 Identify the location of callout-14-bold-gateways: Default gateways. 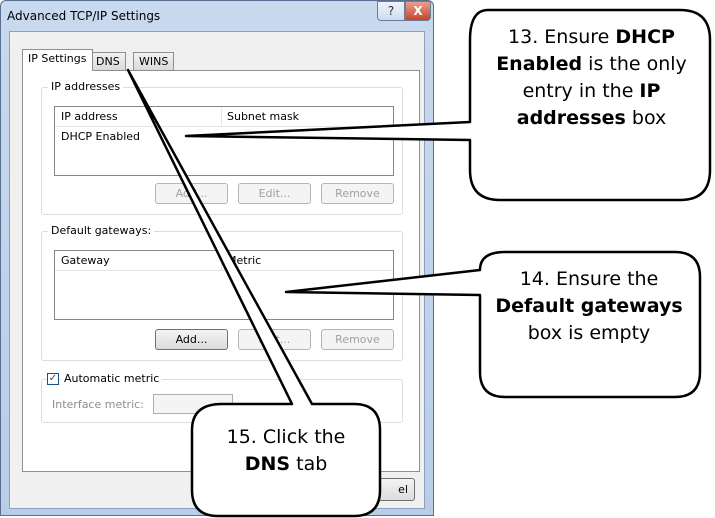
(589, 306).